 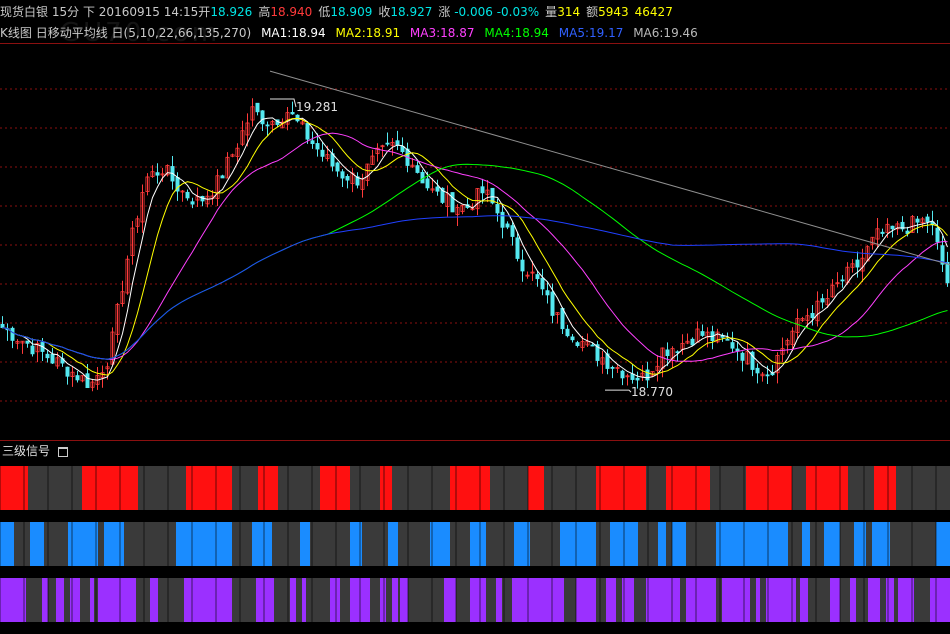 What do you see at coordinates (65, 12) in the screenshot?
I see `period-label: 15分` at bounding box center [65, 12].